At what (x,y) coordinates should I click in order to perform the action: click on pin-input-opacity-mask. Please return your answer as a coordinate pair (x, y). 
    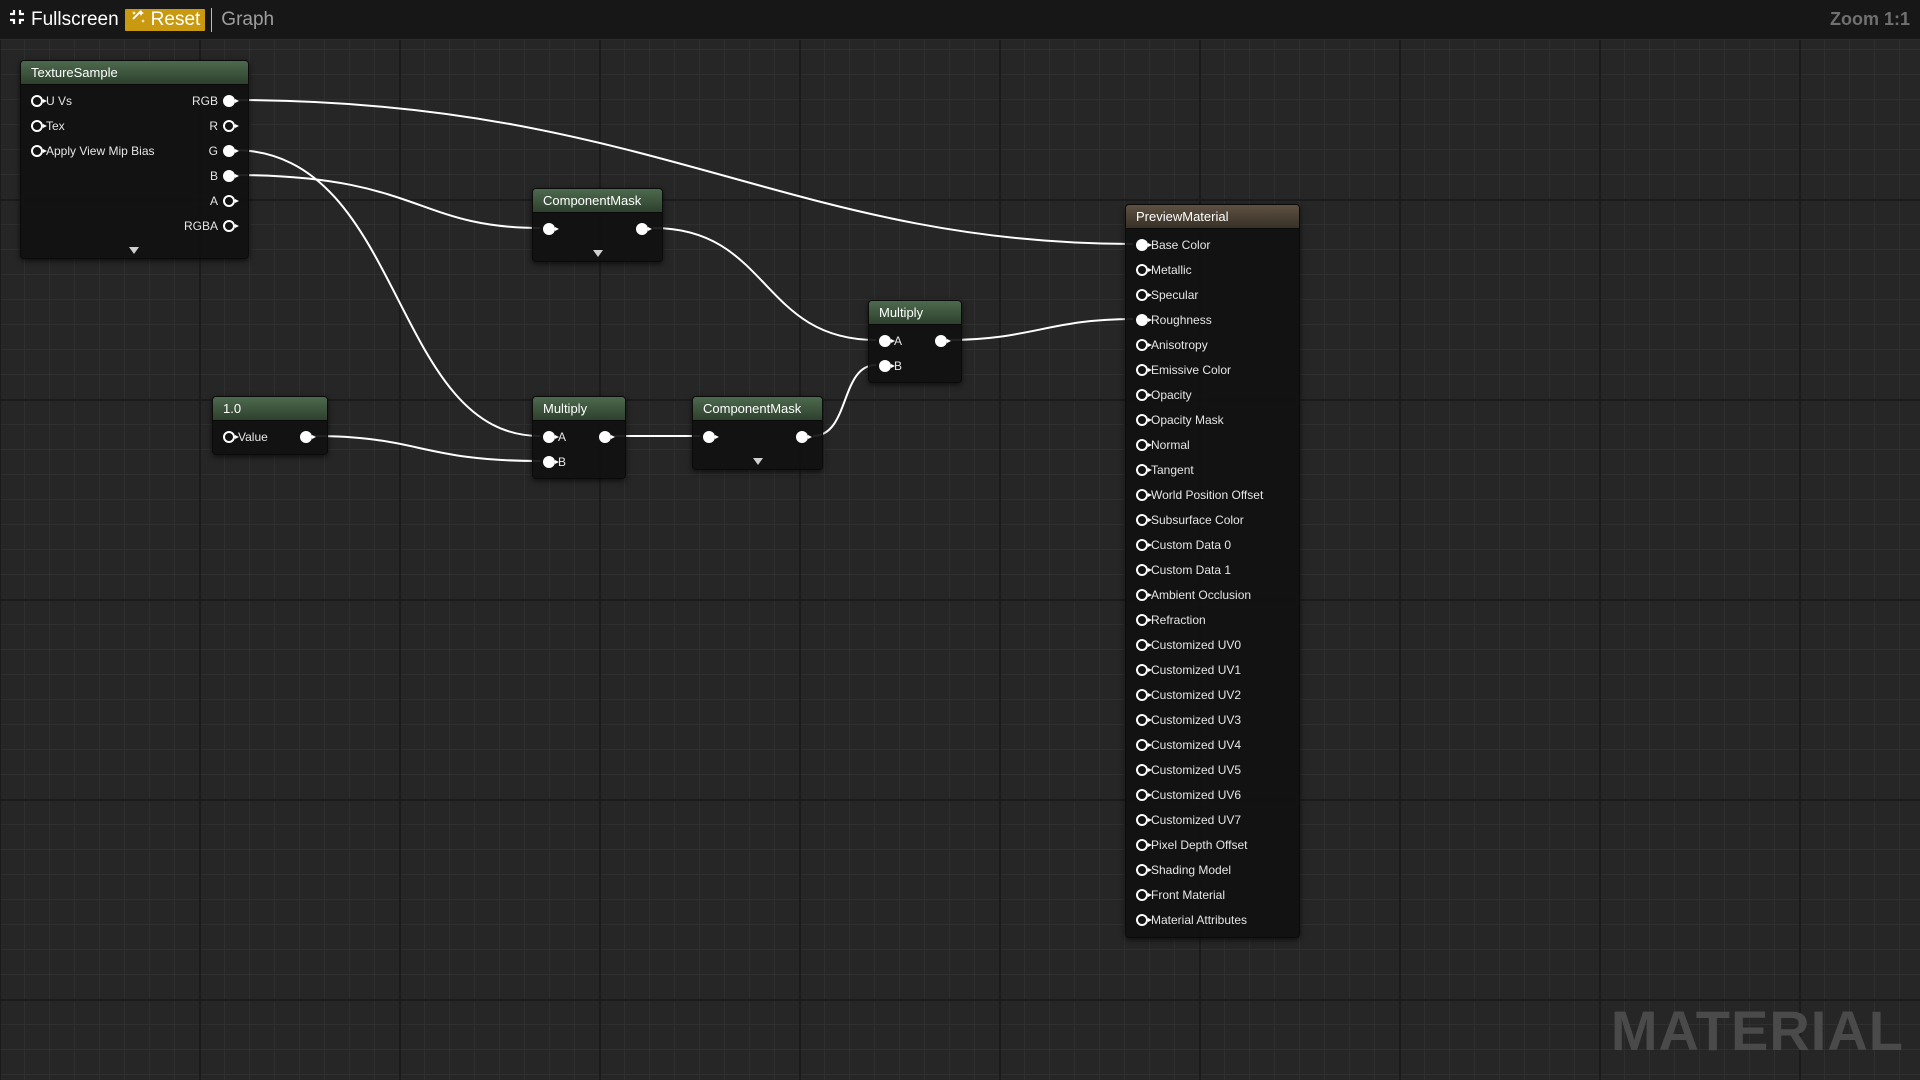
    Looking at the image, I should click on (1144, 420).